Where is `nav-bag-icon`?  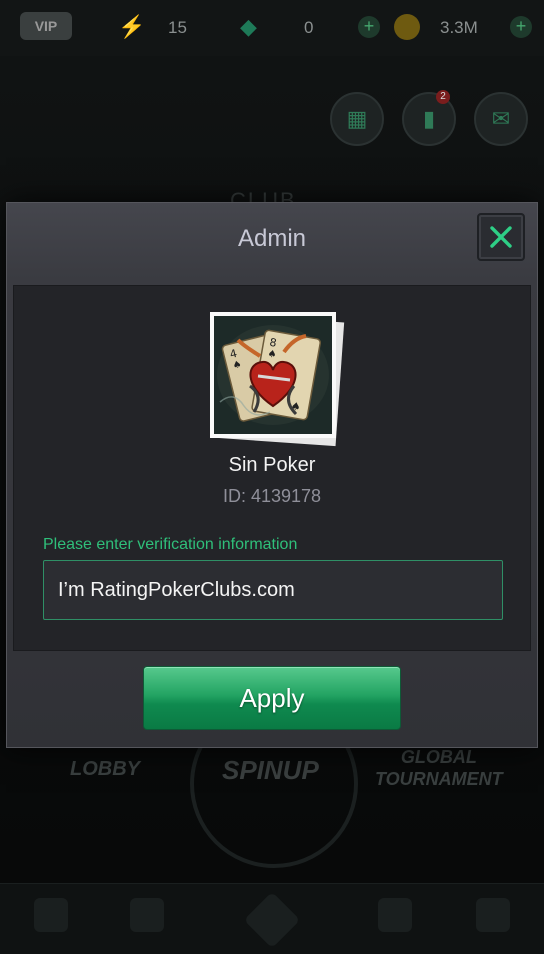 nav-bag-icon is located at coordinates (147, 915).